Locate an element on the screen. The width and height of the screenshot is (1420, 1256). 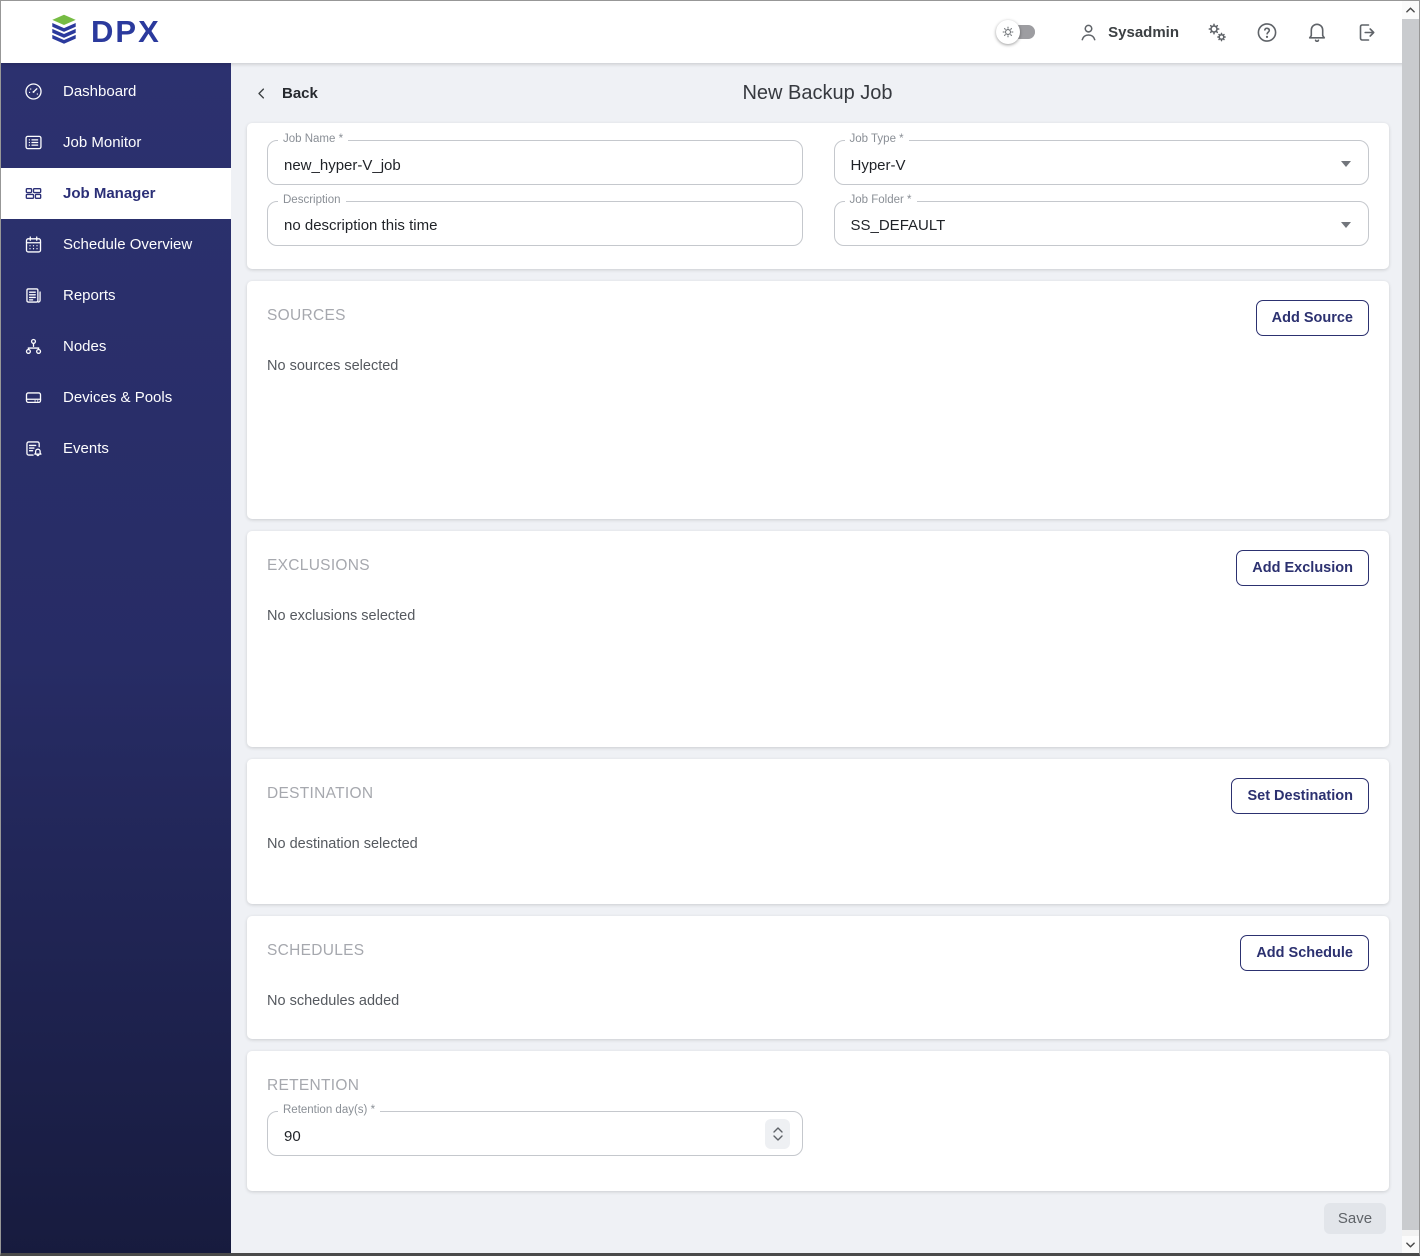
logout-icon is located at coordinates (1367, 32).